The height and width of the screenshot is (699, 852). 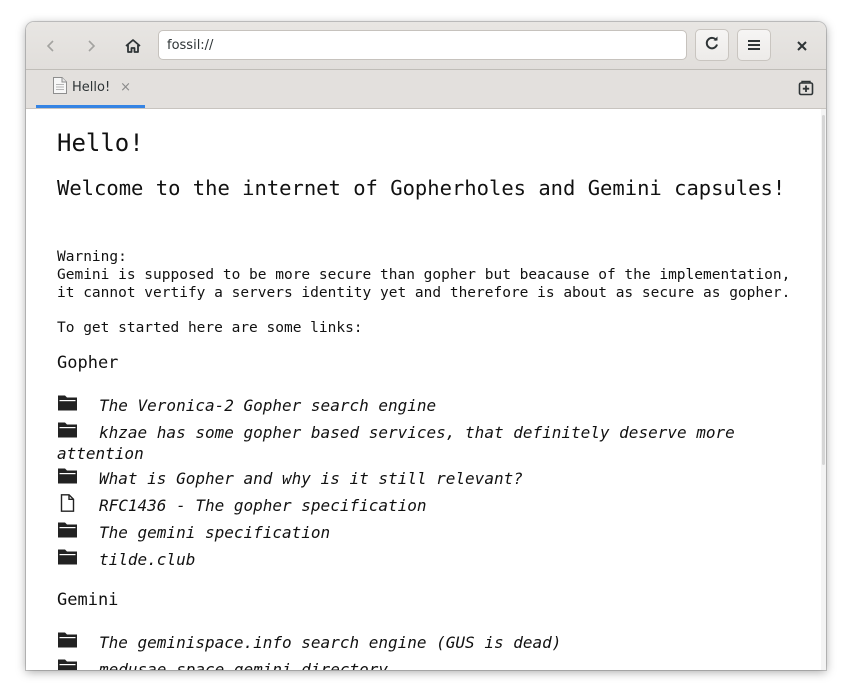 What do you see at coordinates (88, 600) in the screenshot?
I see `section-heading-gemini: Gemini` at bounding box center [88, 600].